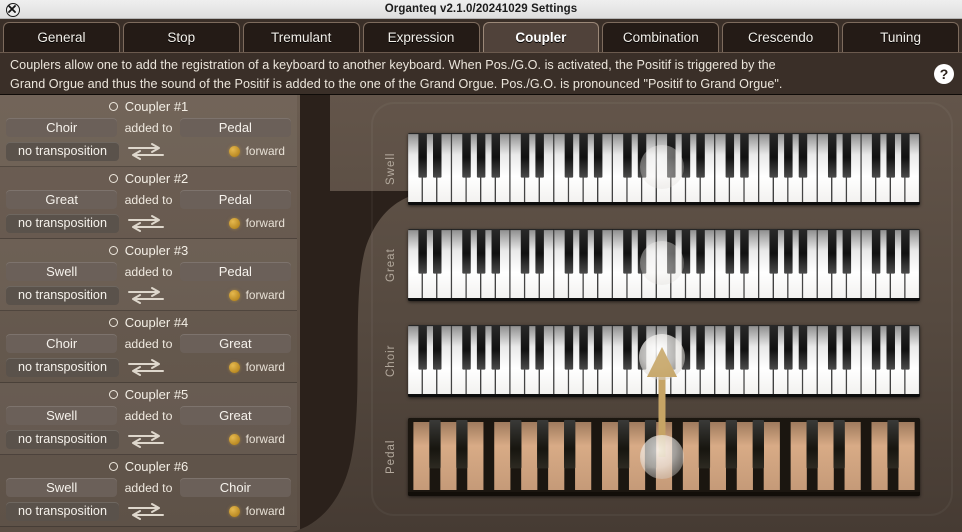  Describe the element at coordinates (944, 74) in the screenshot. I see `question-mark-icon: ?` at that location.